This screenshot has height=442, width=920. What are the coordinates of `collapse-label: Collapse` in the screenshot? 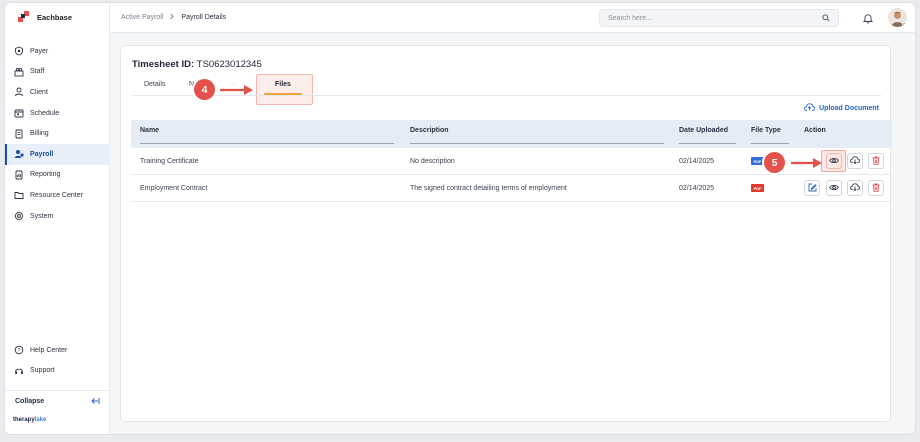 It's located at (30, 401).